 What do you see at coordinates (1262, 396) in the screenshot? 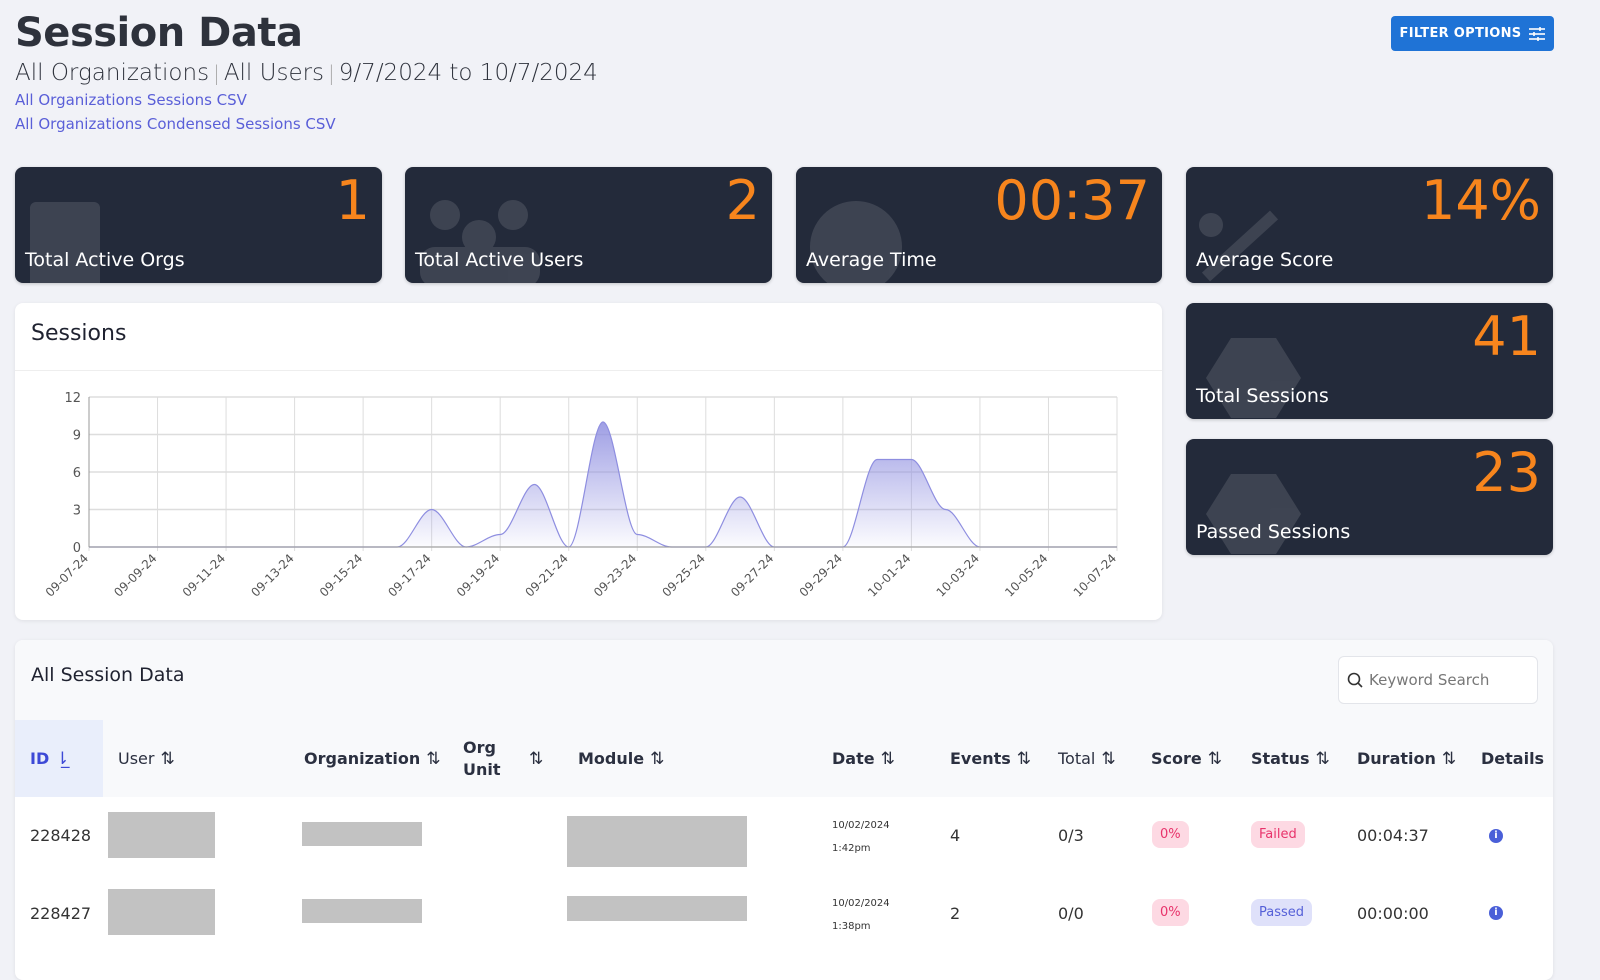
I see `stat-label: Total Sessions` at bounding box center [1262, 396].